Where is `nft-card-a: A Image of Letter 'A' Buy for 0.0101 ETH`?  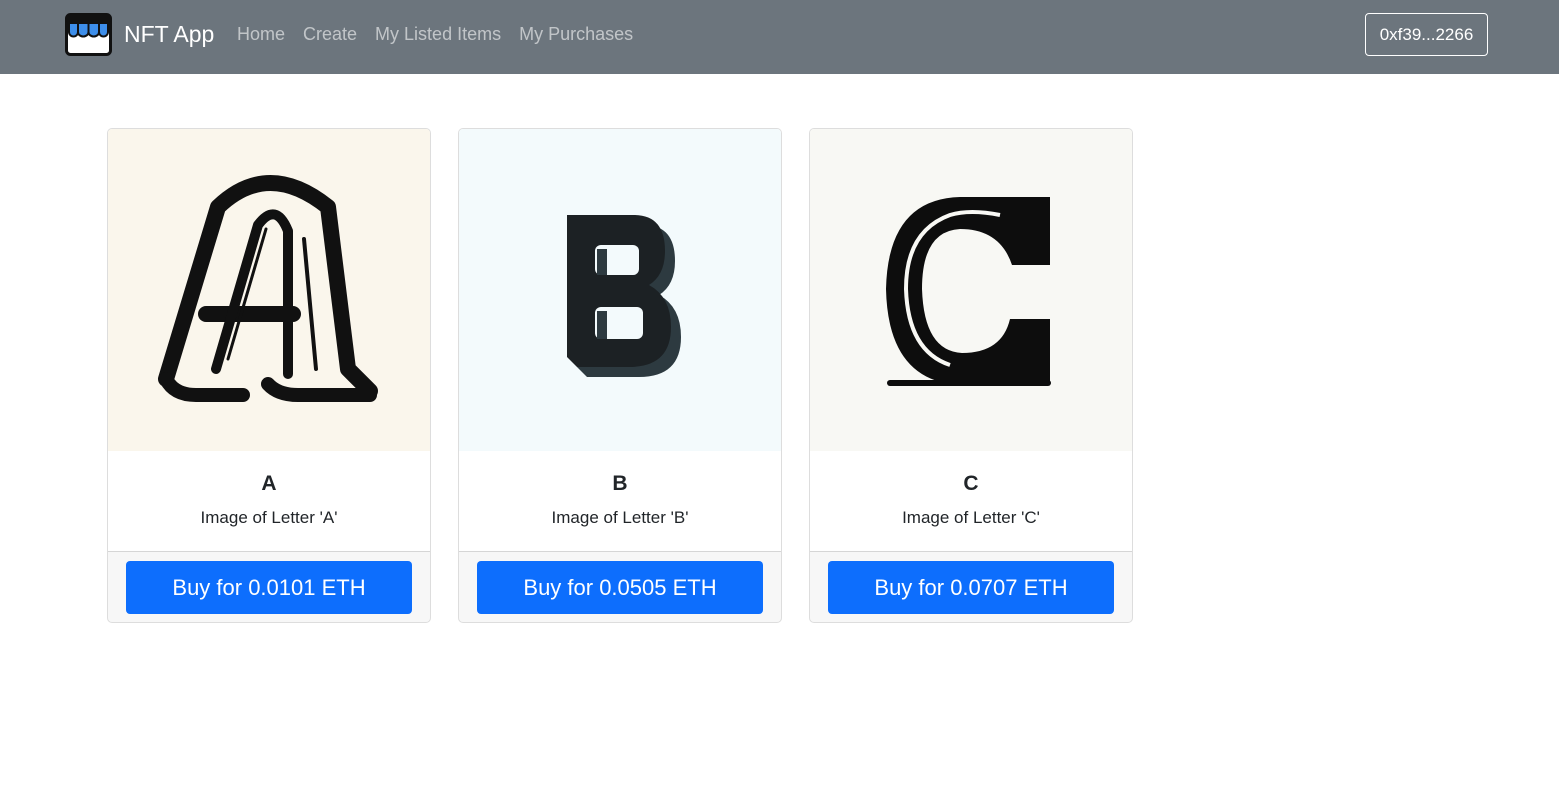 nft-card-a: A Image of Letter 'A' Buy for 0.0101 ETH is located at coordinates (269, 375).